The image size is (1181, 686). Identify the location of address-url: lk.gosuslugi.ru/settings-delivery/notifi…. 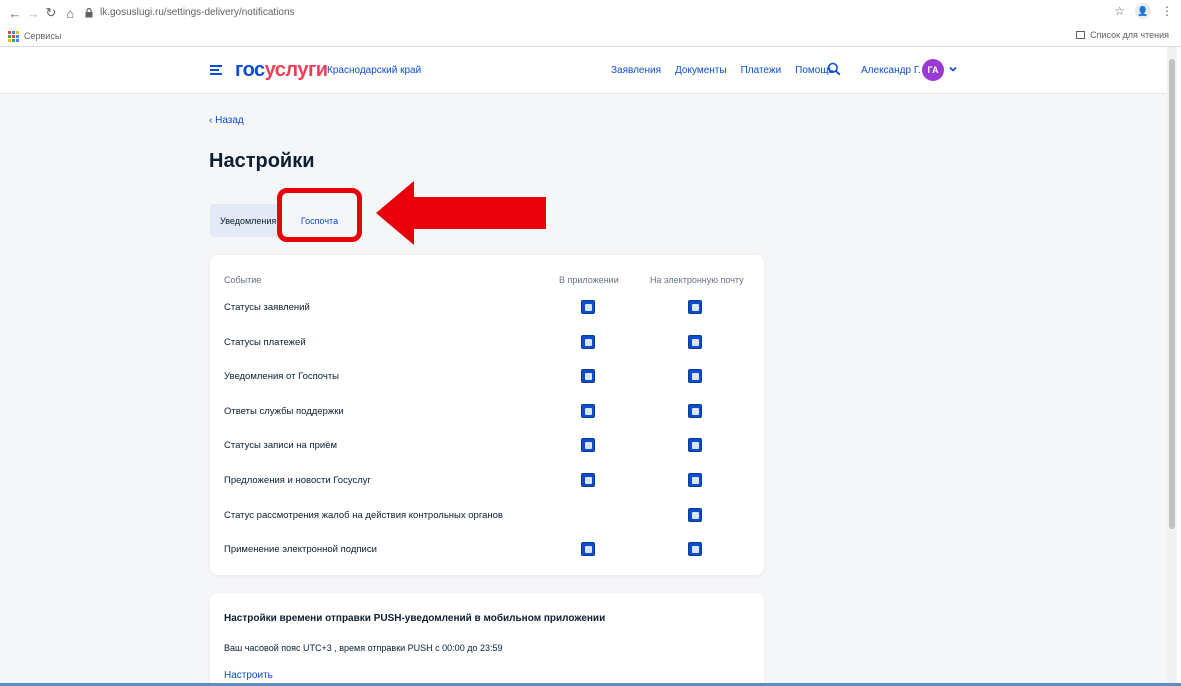
(197, 12).